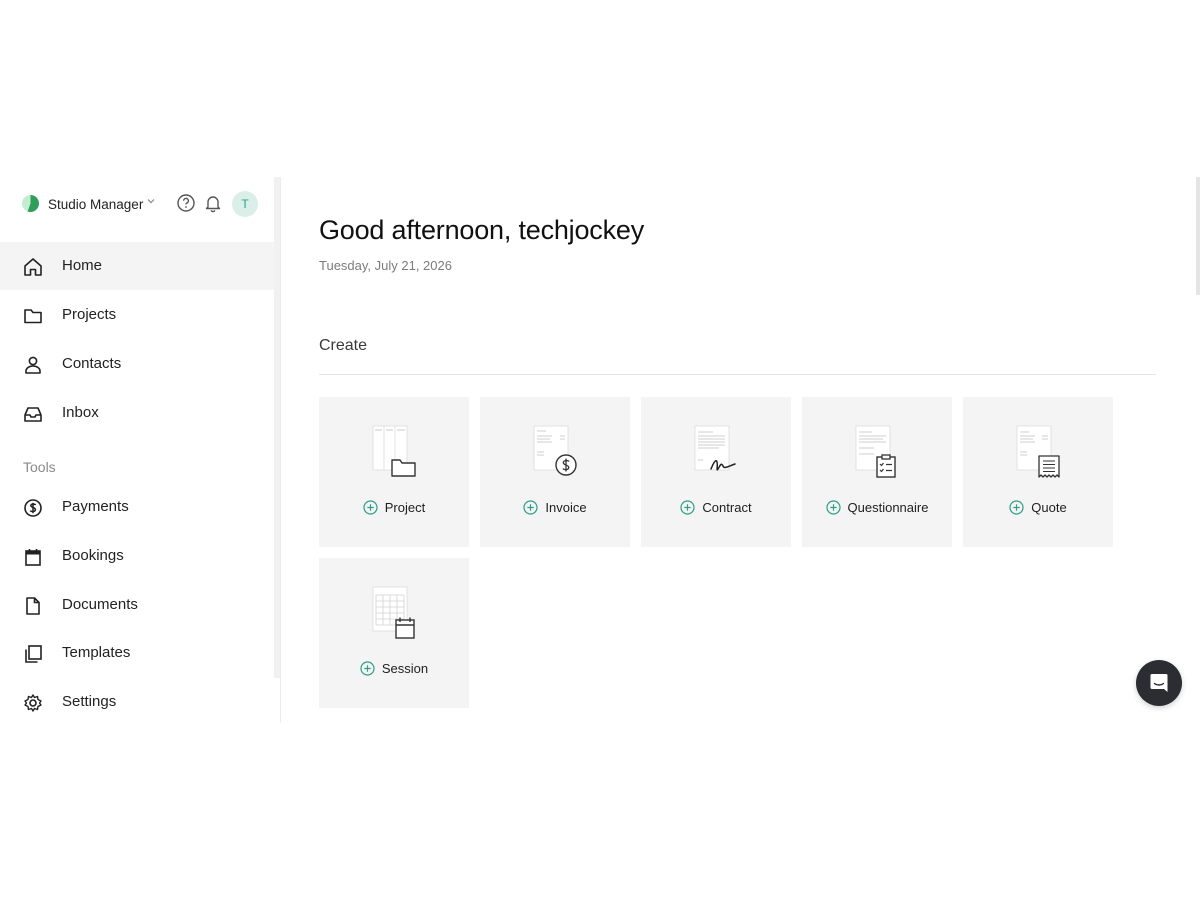  I want to click on chat-icon, so click(1159, 683).